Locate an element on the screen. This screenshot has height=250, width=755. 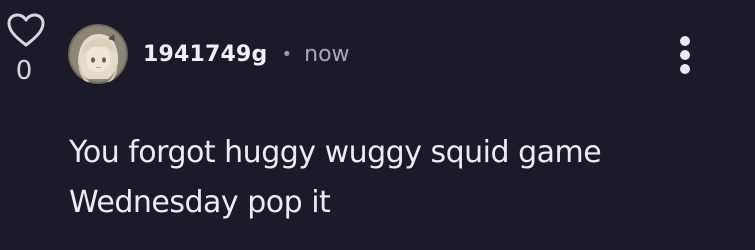
comment-meta: 1941749g • now is located at coordinates (246, 54).